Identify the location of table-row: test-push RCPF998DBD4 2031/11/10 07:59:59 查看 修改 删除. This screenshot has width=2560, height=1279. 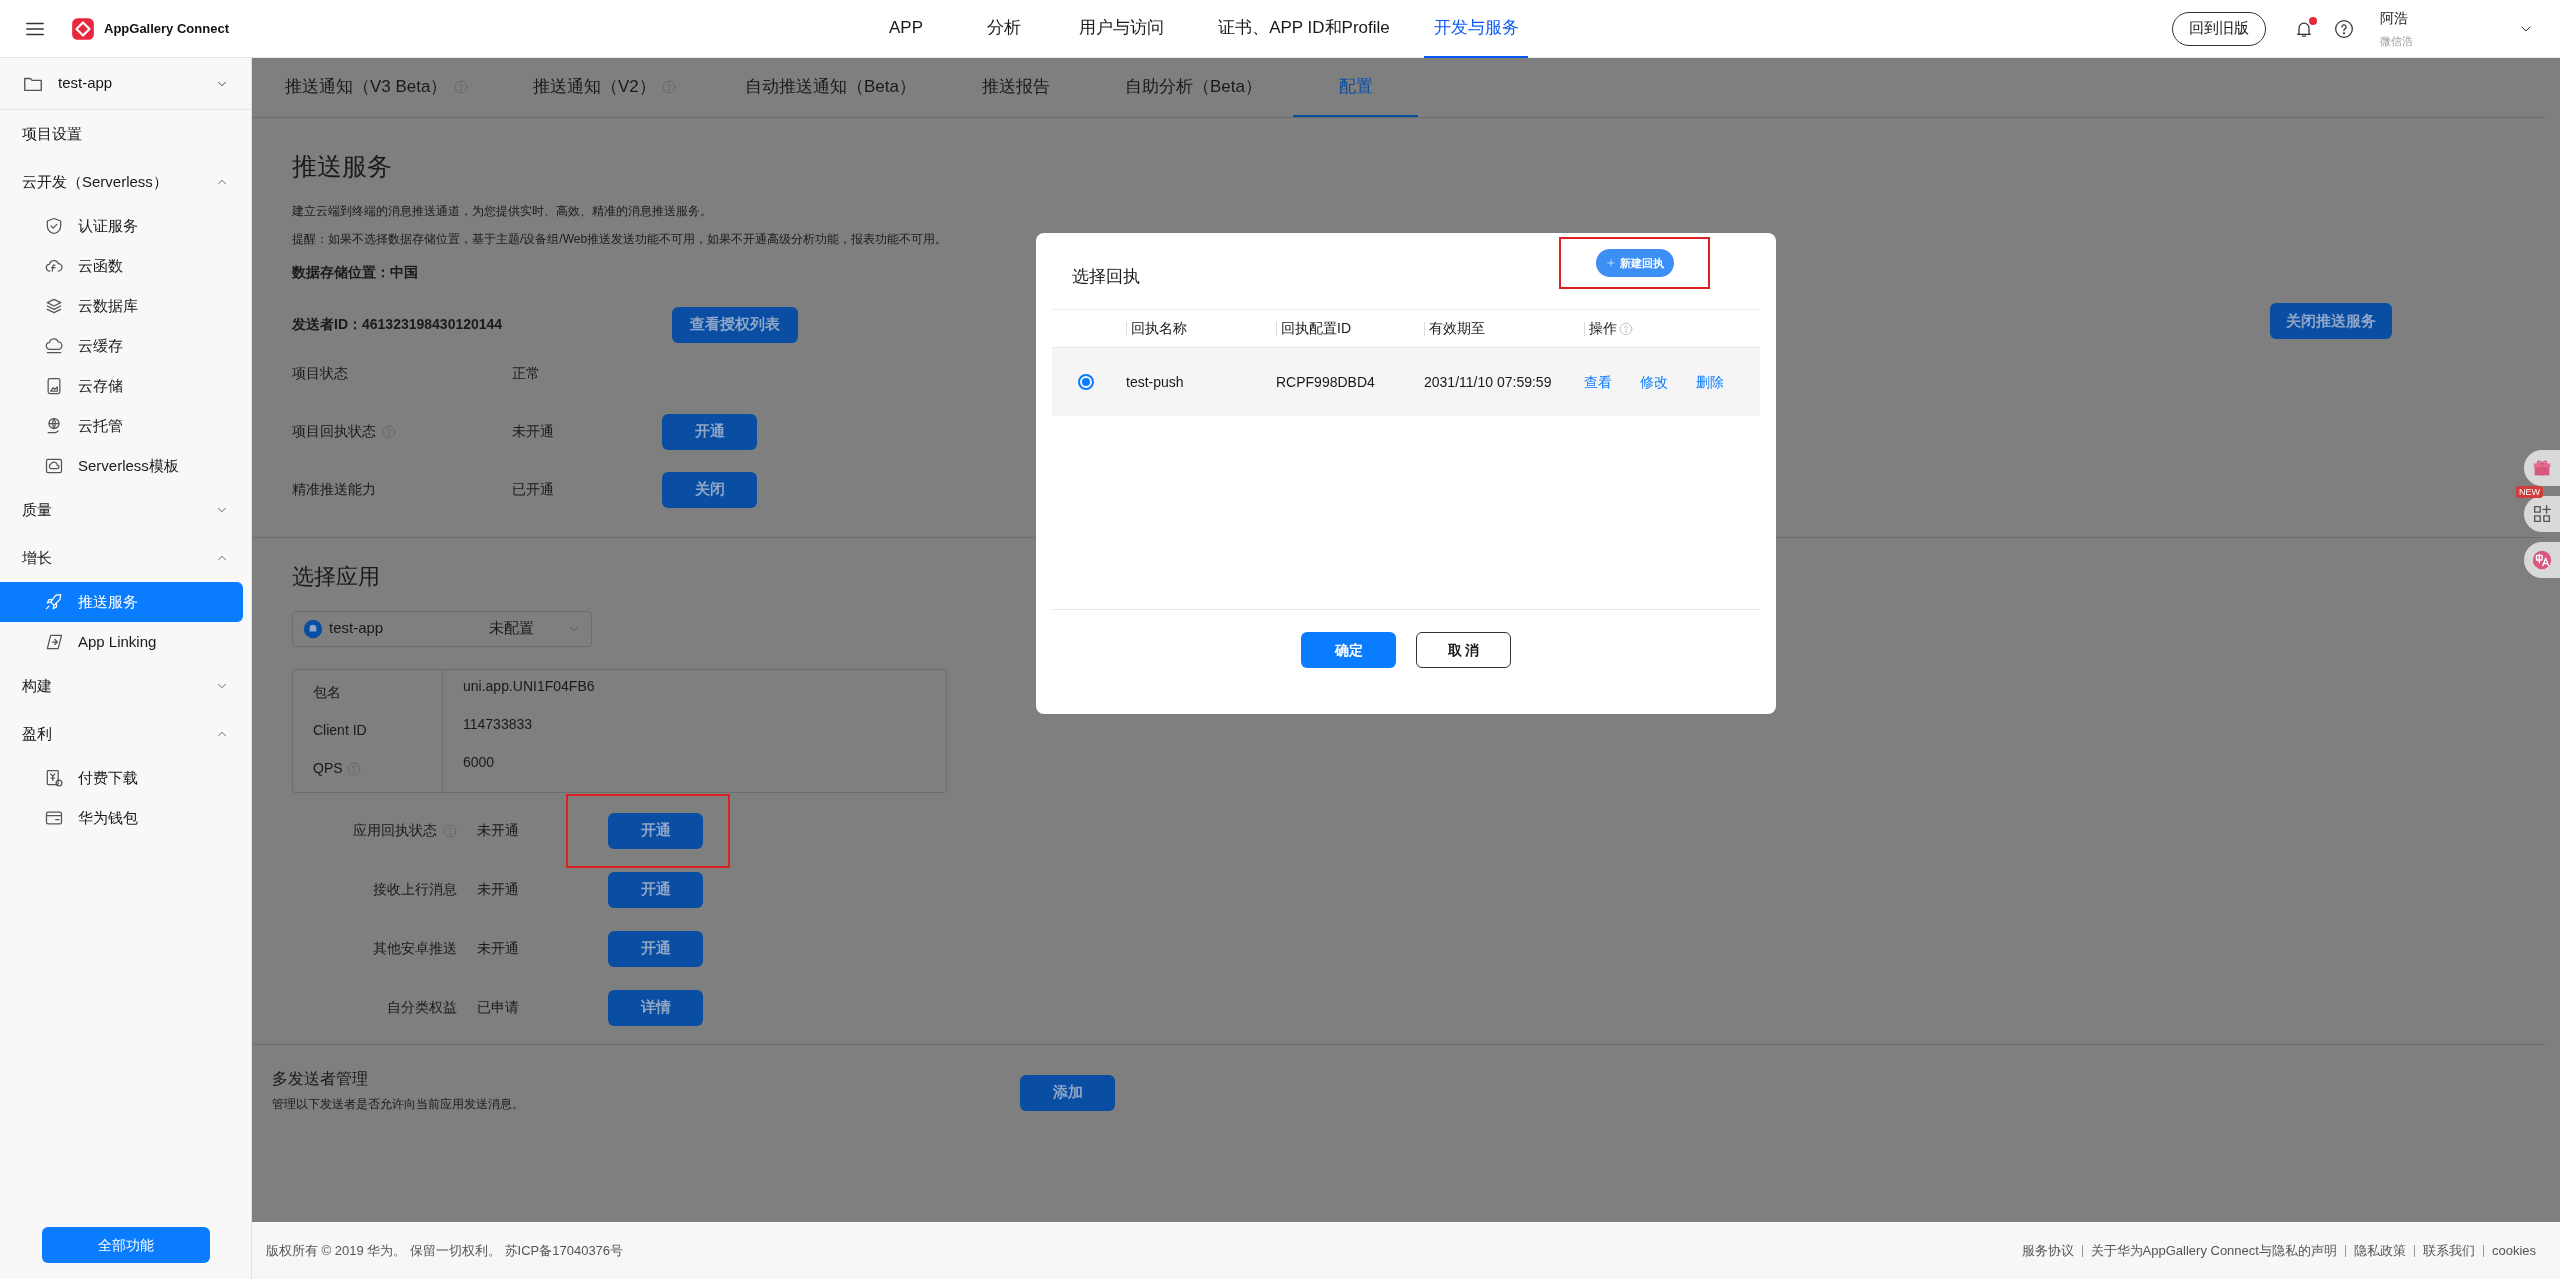
(1406, 382).